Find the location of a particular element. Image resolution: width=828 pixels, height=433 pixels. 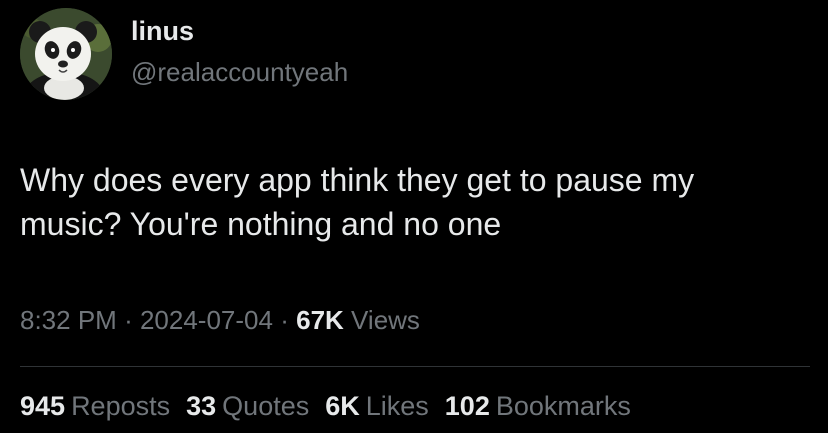

bookmarks-stat: 102 Bookmarks is located at coordinates (538, 406).